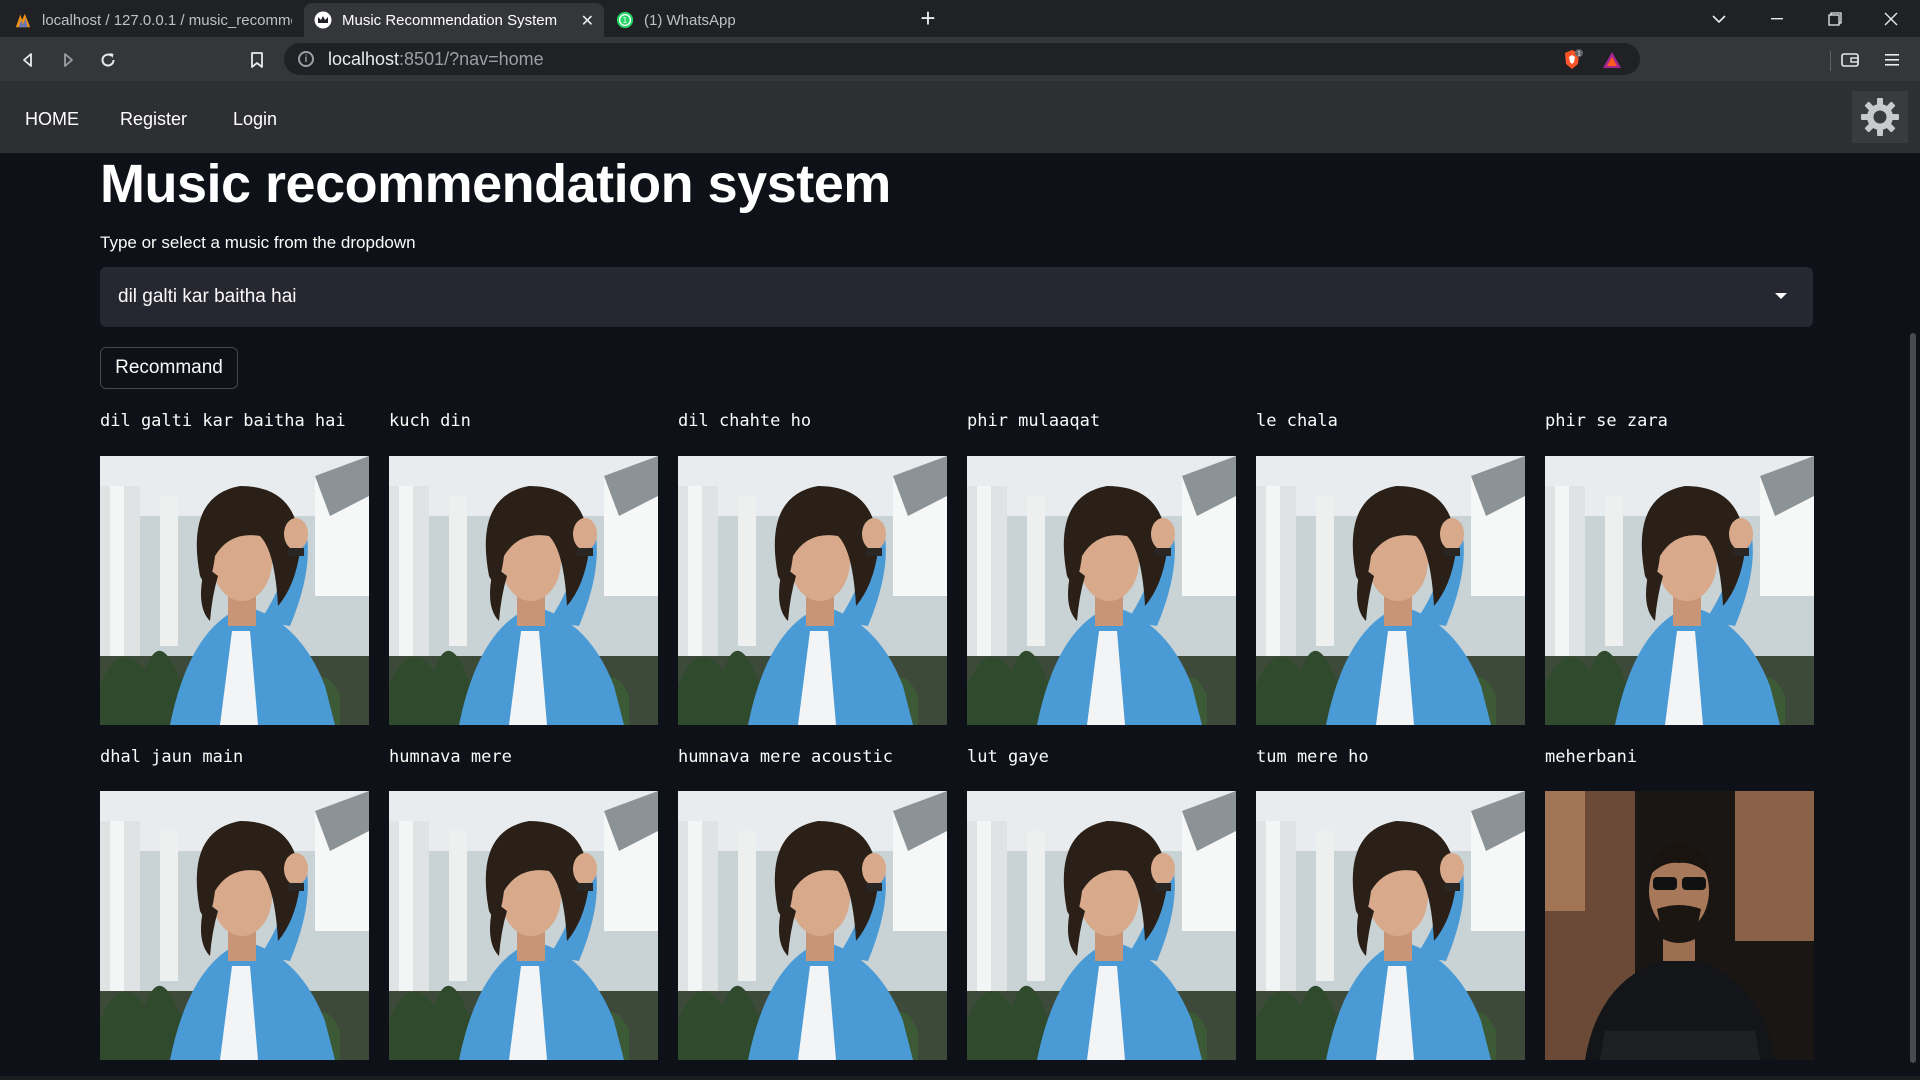  What do you see at coordinates (495, 184) in the screenshot?
I see `page-title: Music recommendation system` at bounding box center [495, 184].